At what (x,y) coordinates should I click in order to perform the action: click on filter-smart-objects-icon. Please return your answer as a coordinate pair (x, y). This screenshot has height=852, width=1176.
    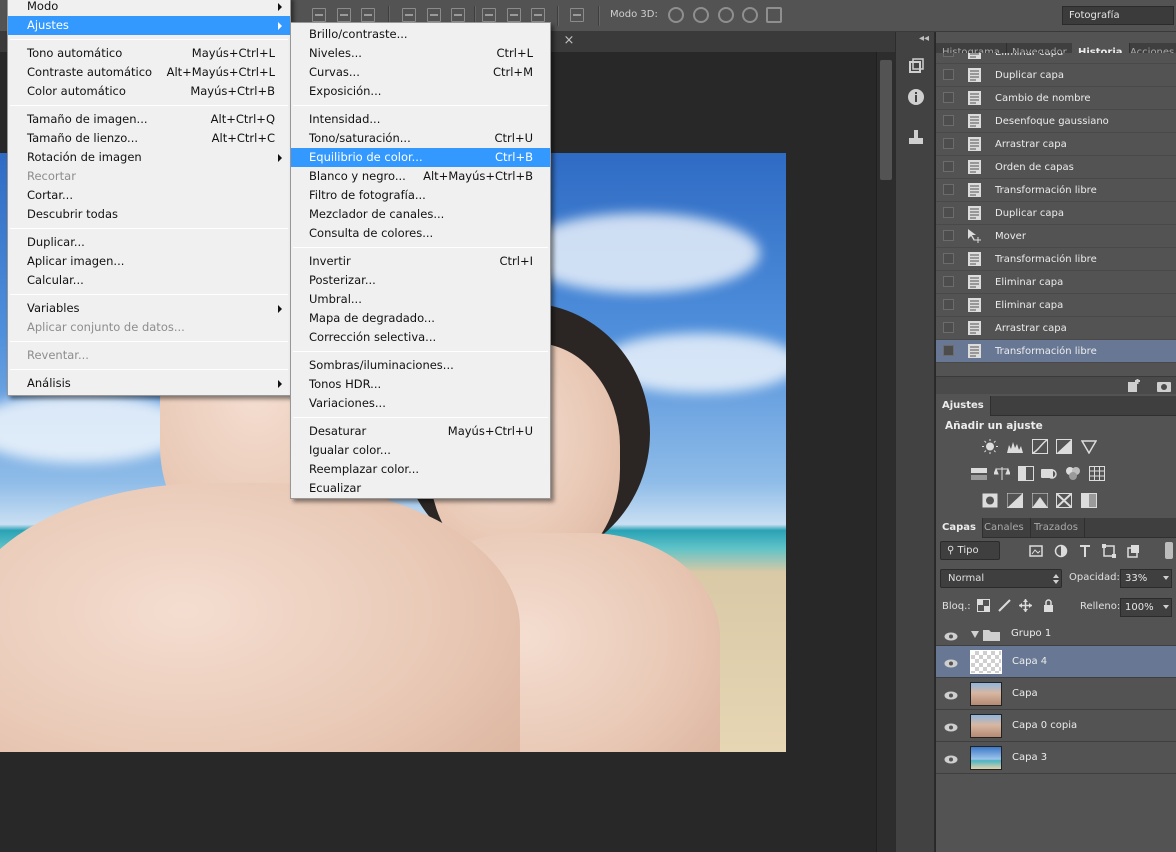
    Looking at the image, I should click on (1133, 551).